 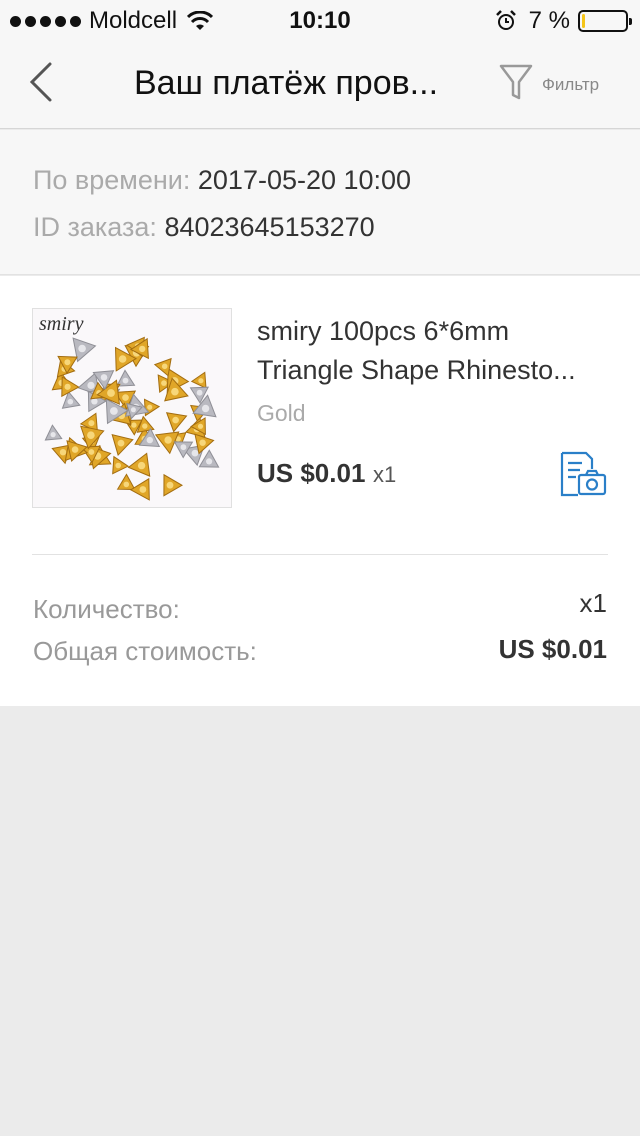 I want to click on status-bar: Moldcell 10:10 7 %, so click(x=320, y=20).